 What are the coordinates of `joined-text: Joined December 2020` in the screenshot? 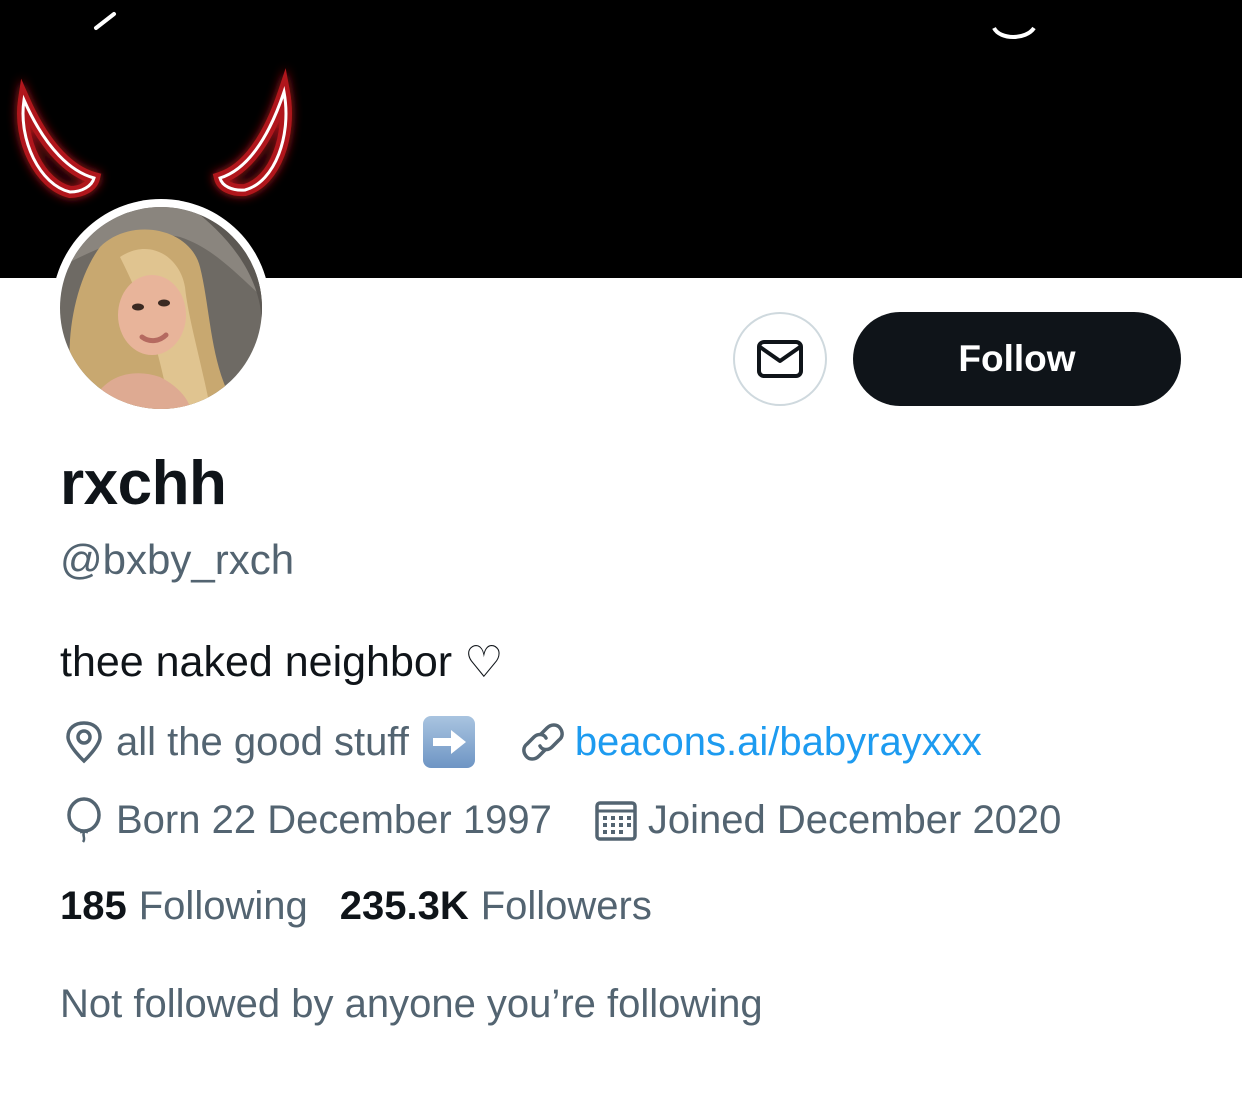 It's located at (854, 819).